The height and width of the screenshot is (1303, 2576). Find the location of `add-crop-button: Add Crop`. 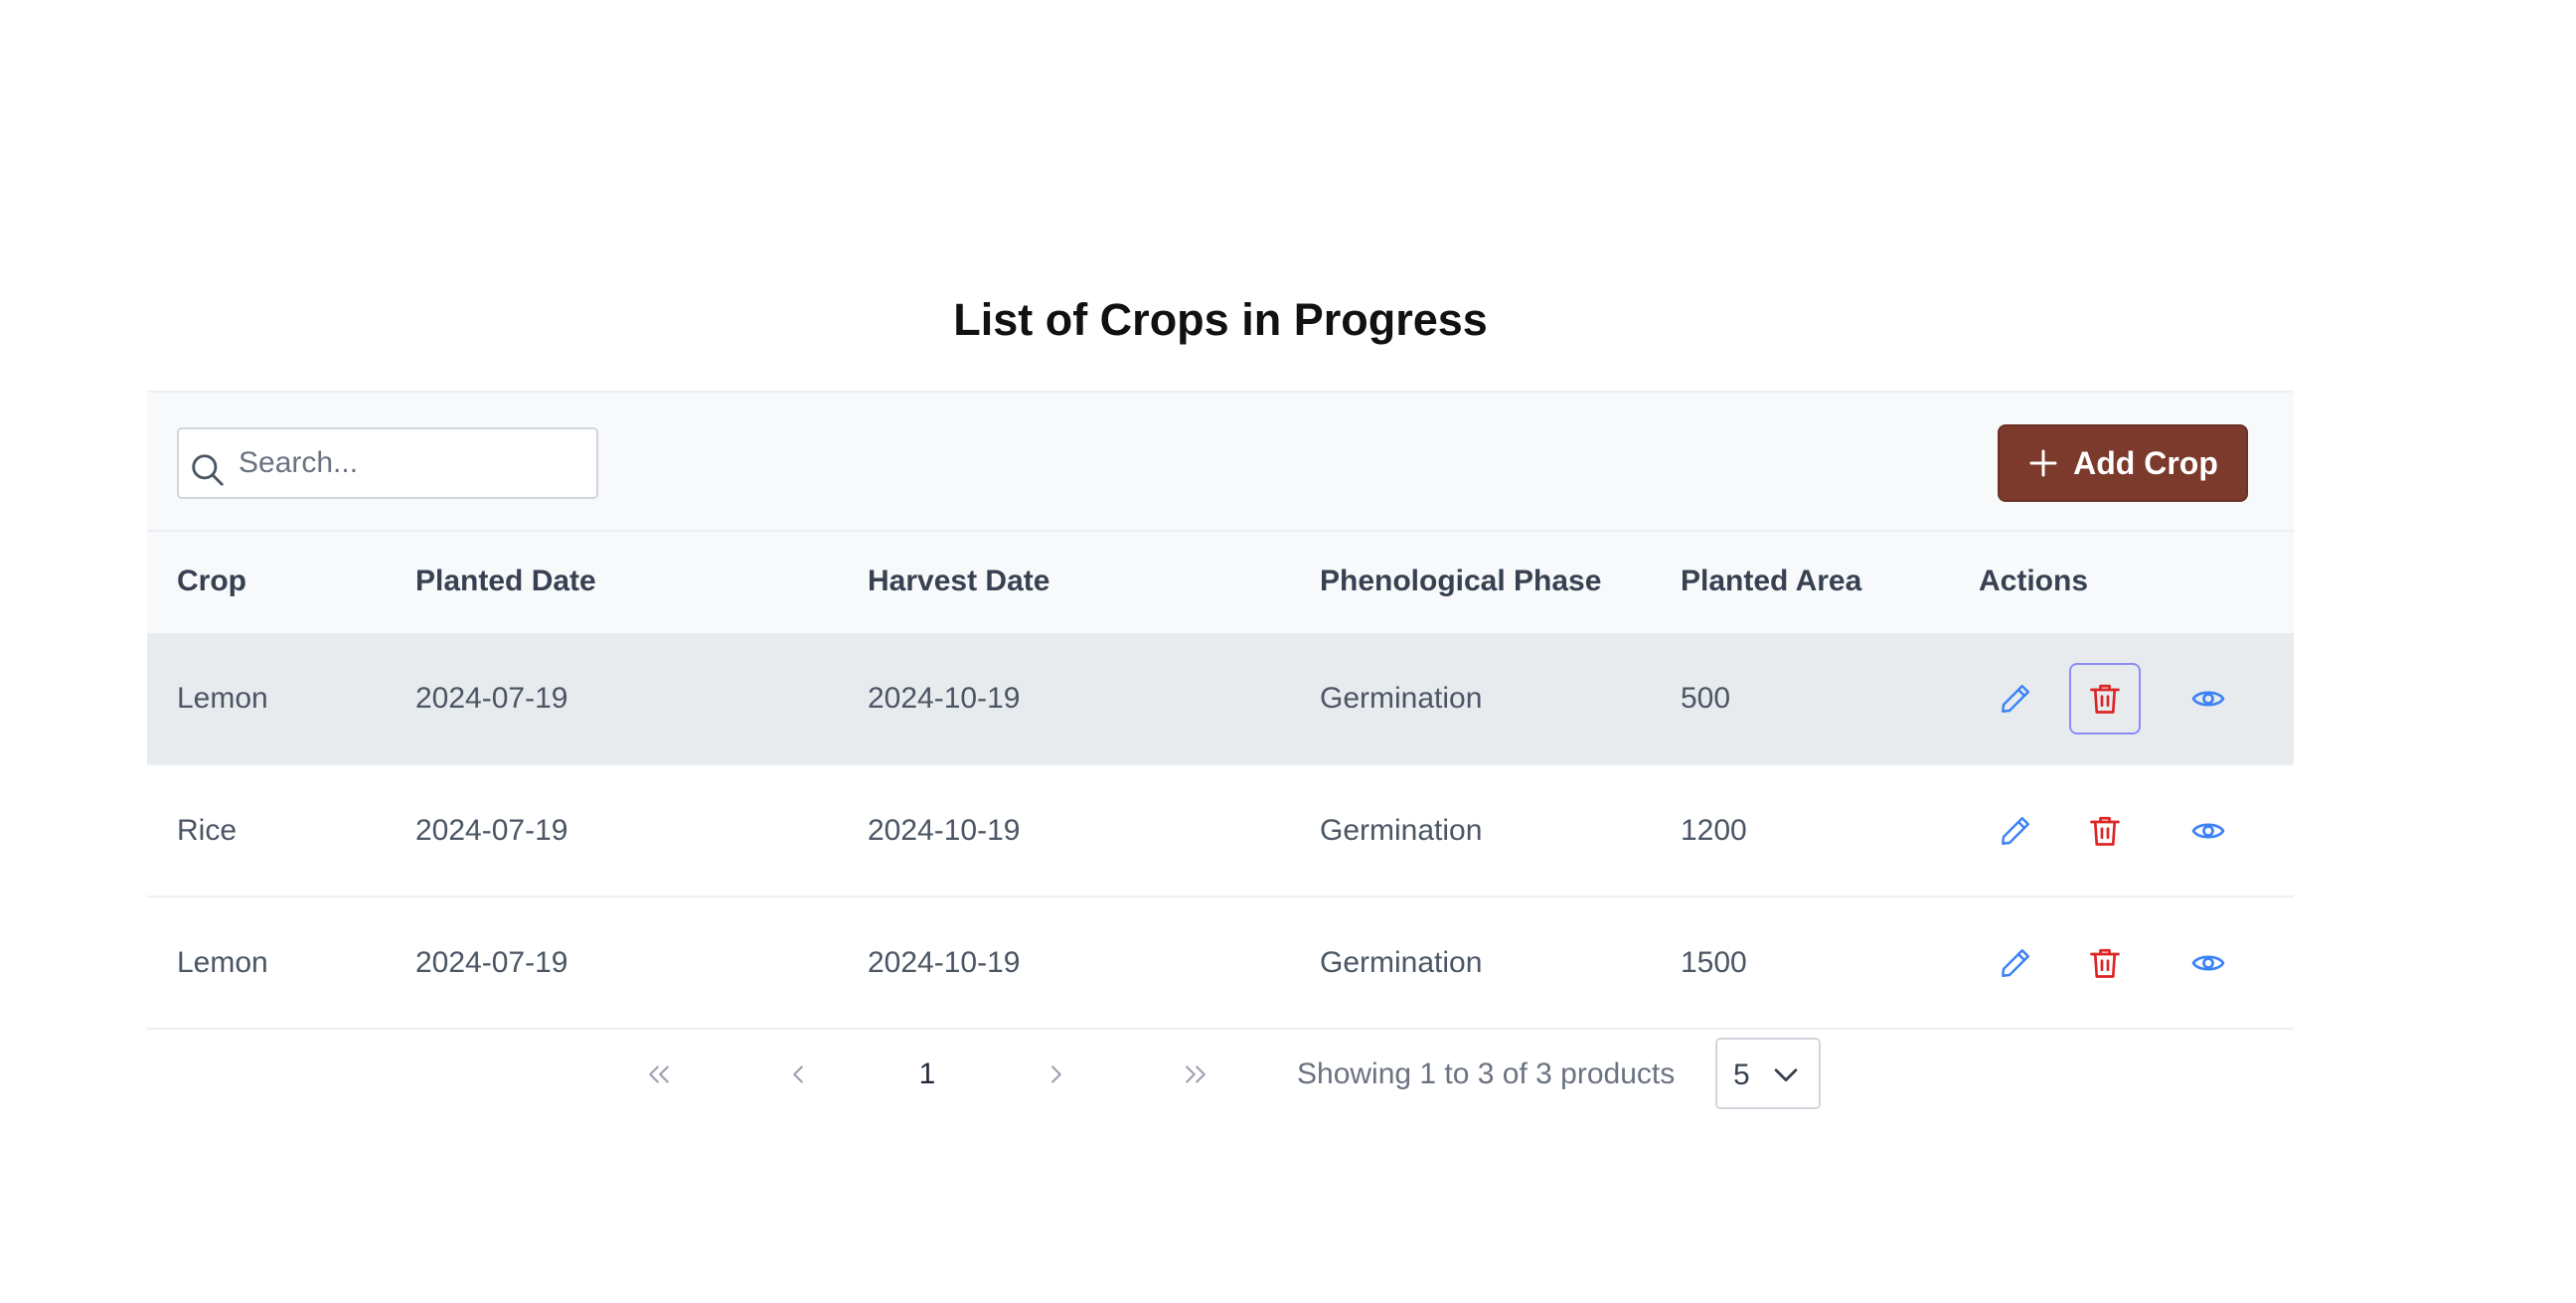

add-crop-button: Add Crop is located at coordinates (2123, 463).